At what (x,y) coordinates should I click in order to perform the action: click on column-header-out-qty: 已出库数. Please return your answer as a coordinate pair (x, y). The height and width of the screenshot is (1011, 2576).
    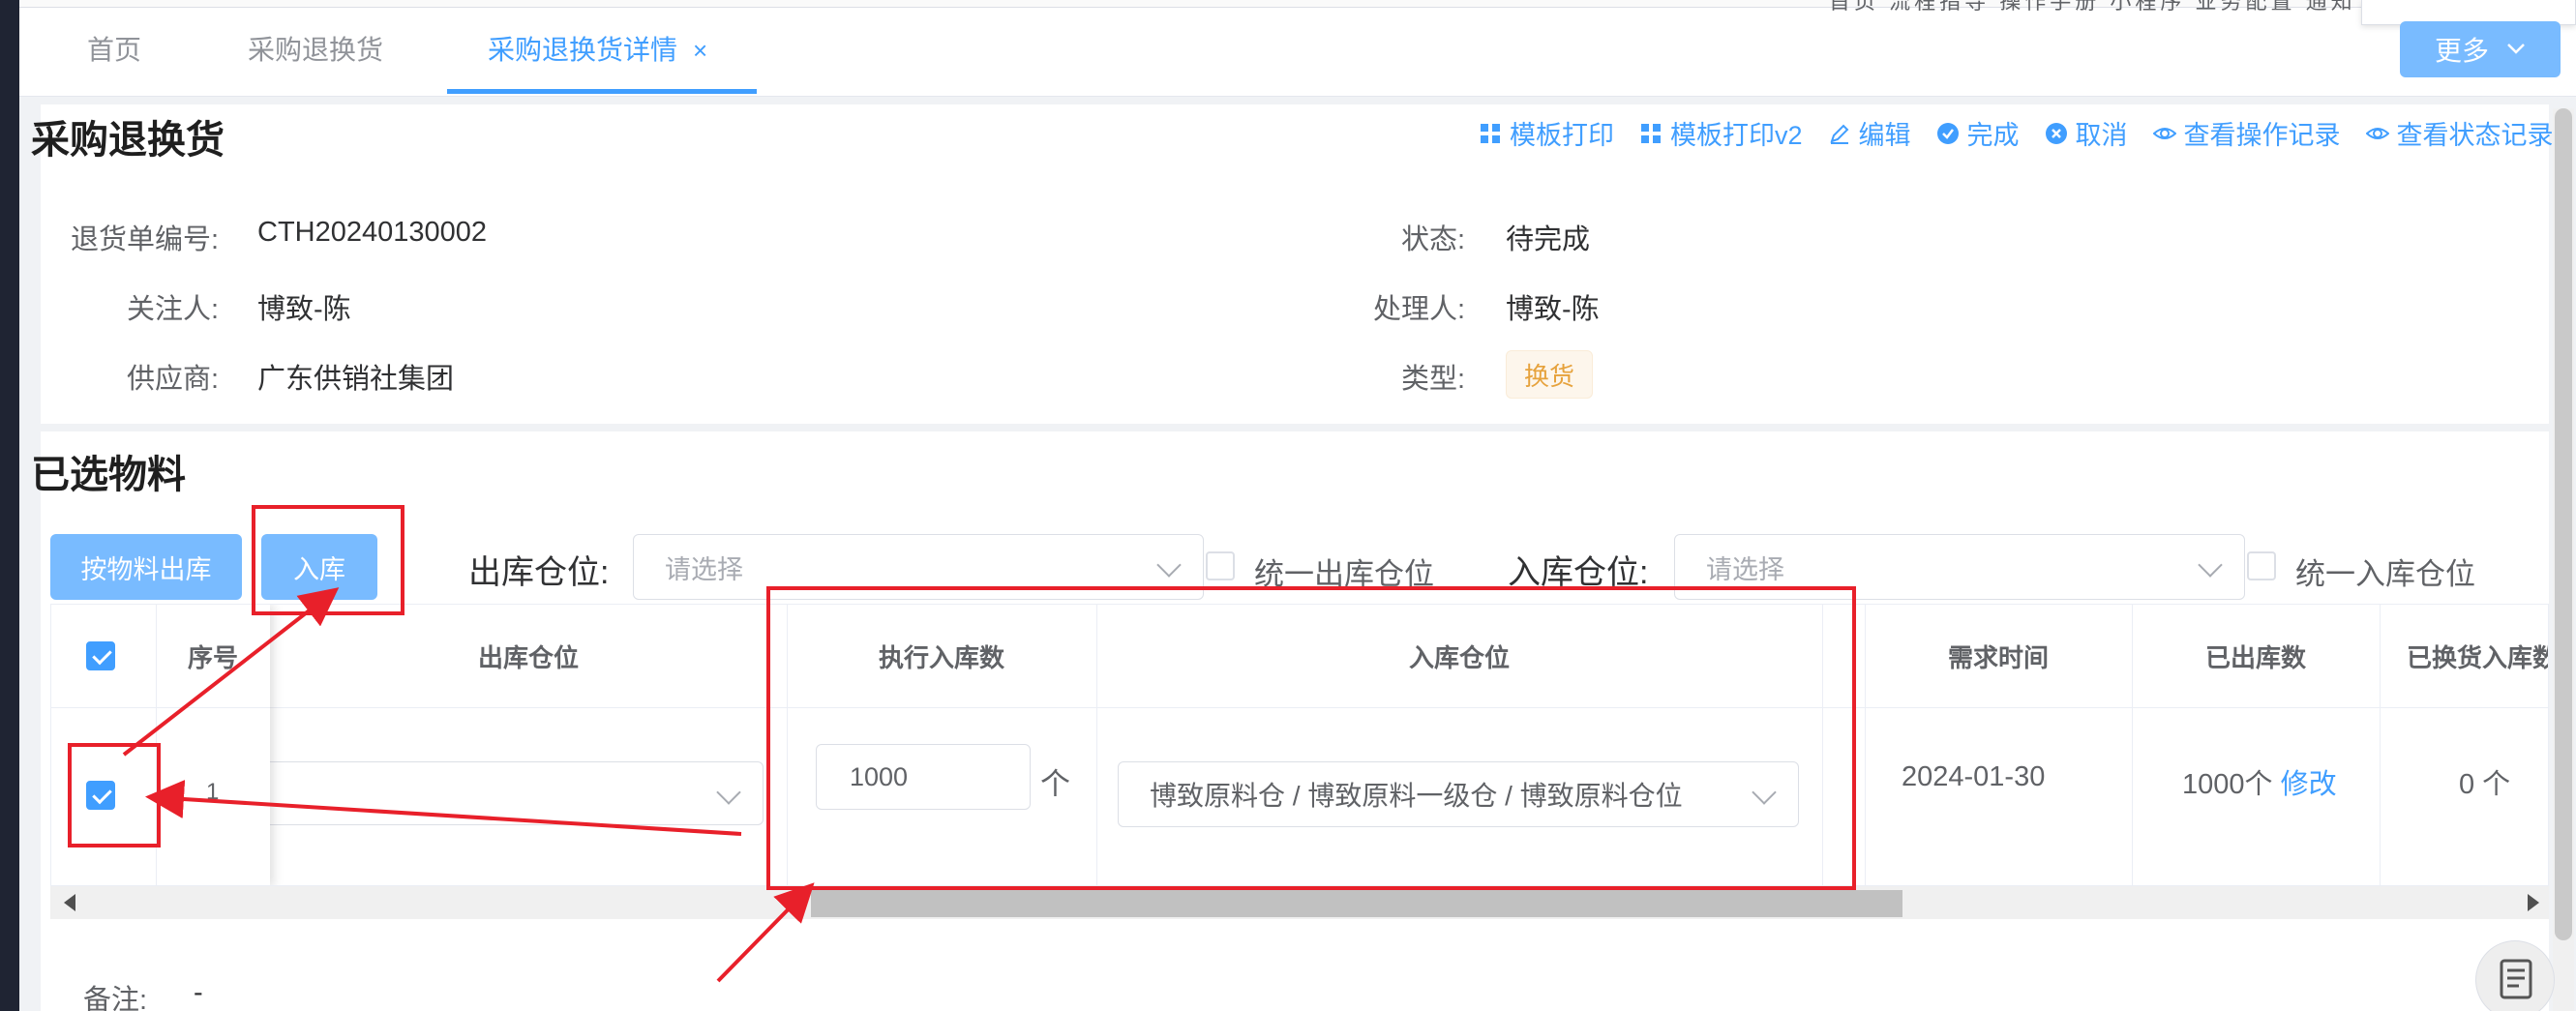
    Looking at the image, I should click on (2255, 657).